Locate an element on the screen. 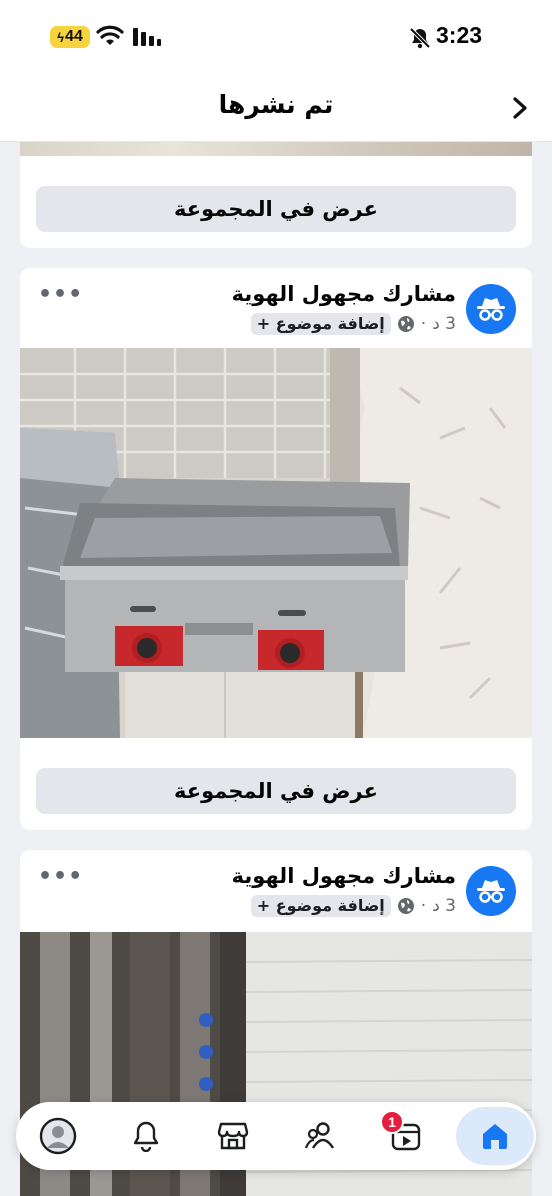 Image resolution: width=552 pixels, height=1196 pixels. post-card: عرض في المجموعة is located at coordinates (276, 195).